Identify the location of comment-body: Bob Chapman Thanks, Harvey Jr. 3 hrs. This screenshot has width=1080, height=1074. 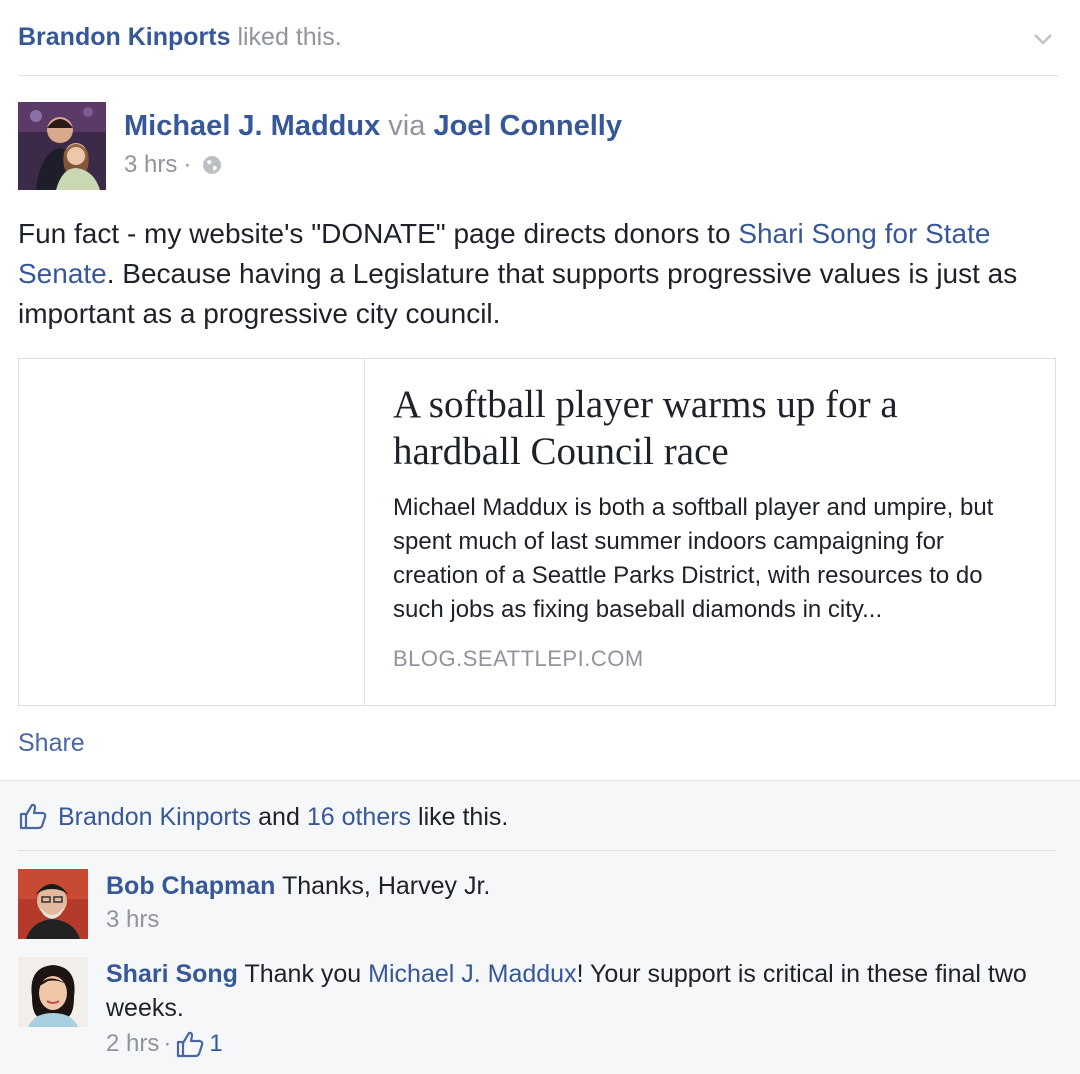
(581, 903).